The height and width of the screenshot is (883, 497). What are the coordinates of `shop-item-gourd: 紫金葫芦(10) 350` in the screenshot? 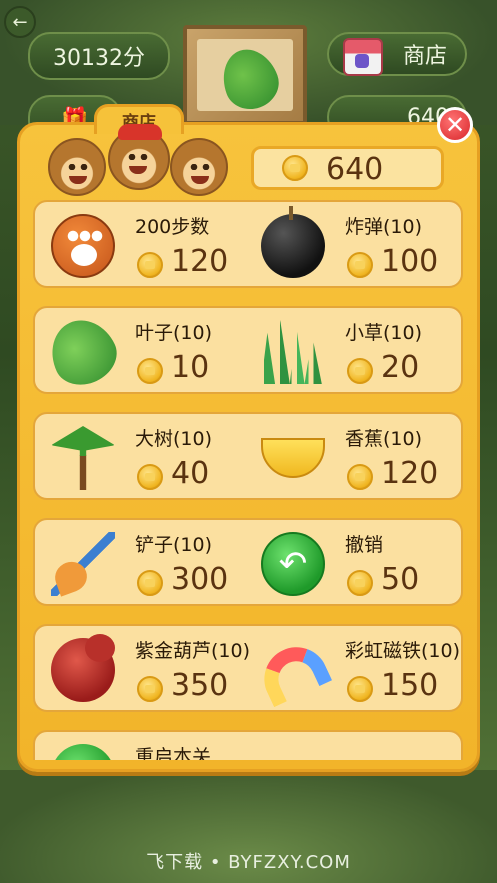 It's located at (143, 670).